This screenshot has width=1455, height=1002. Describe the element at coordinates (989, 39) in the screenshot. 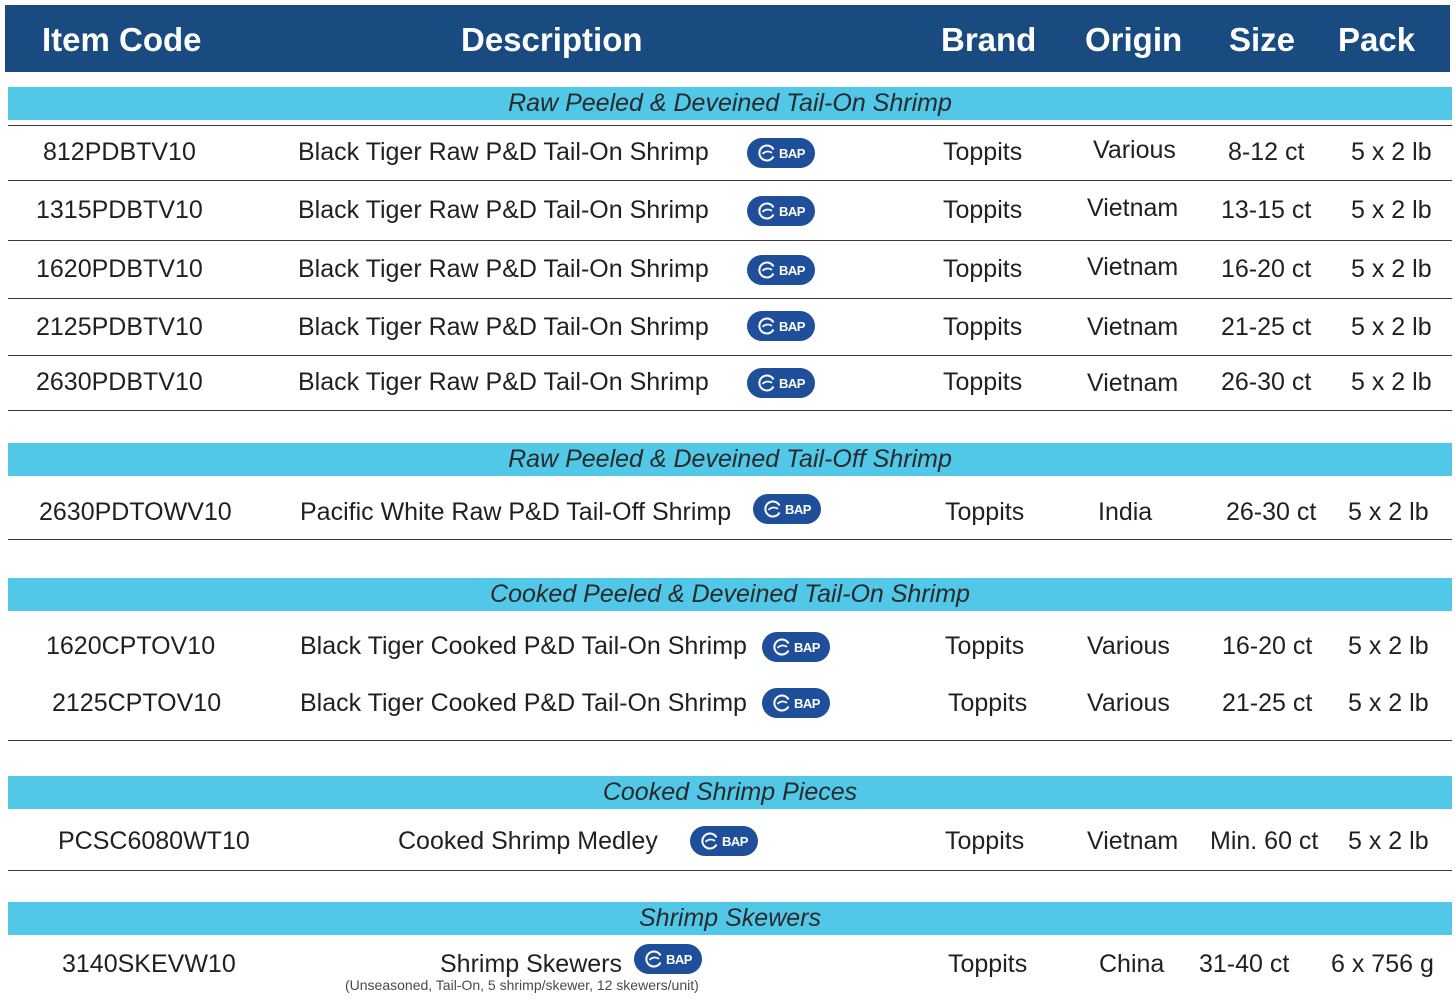

I see `header-brand: Brand` at that location.